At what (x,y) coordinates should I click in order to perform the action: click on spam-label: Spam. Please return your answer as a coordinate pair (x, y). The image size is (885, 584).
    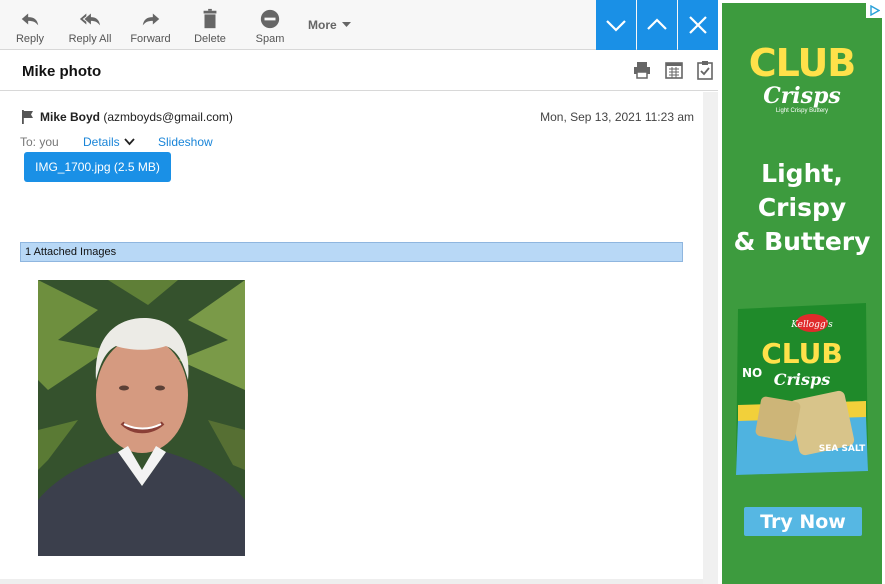
    Looking at the image, I should click on (270, 39).